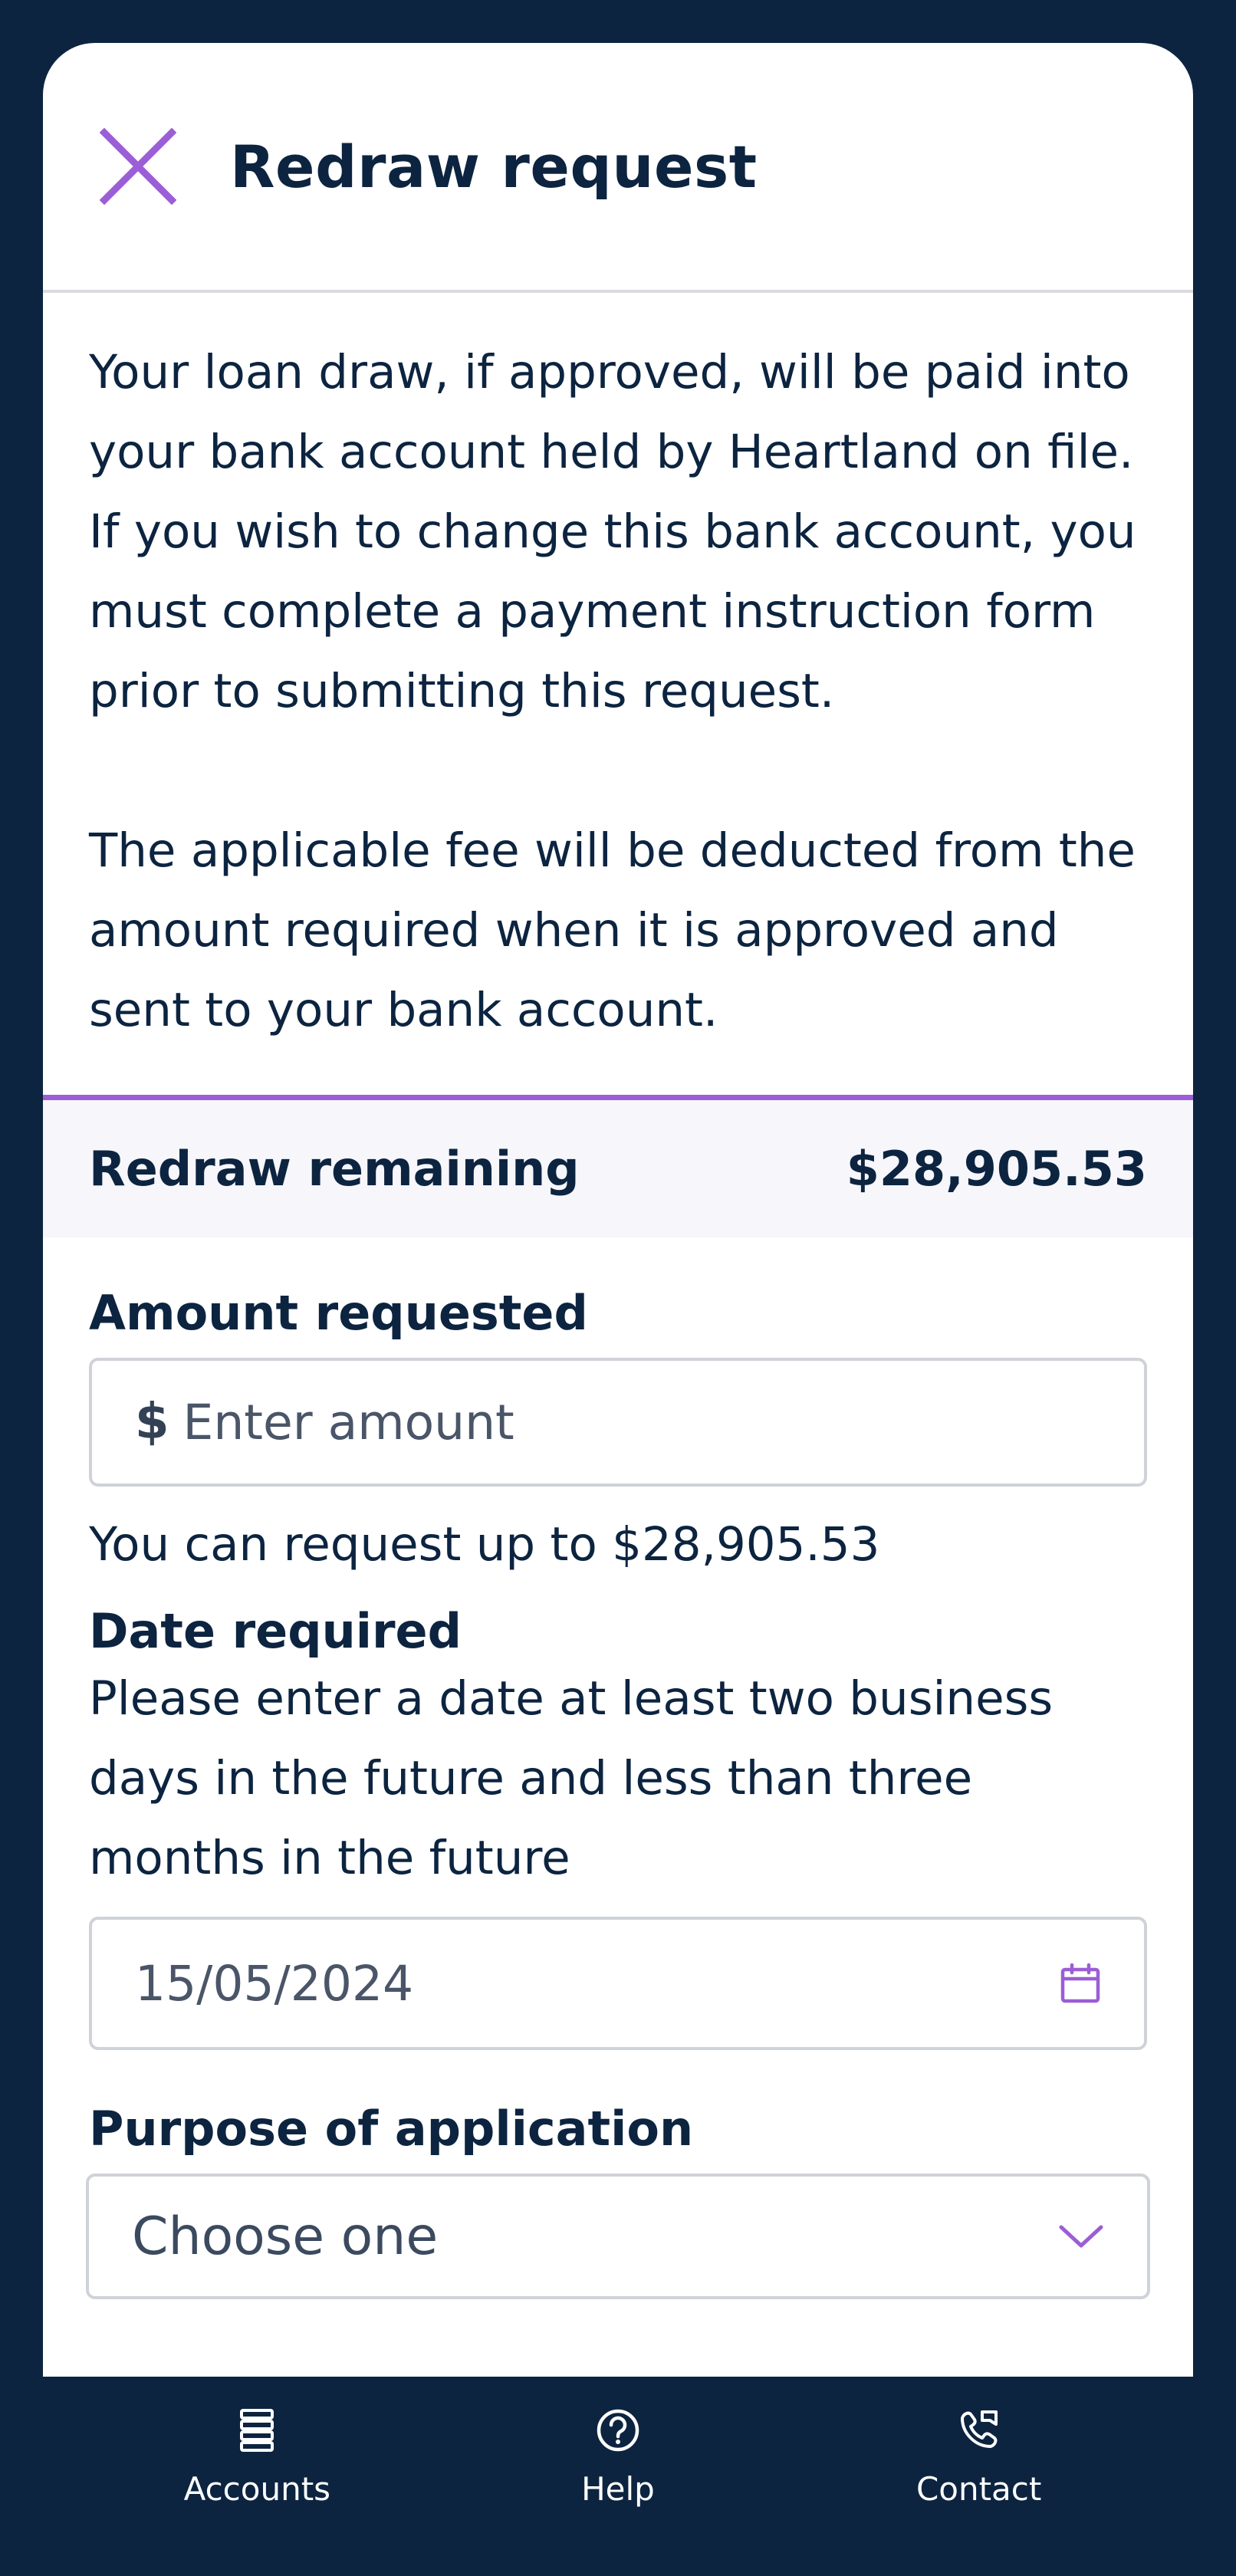 The width and height of the screenshot is (1236, 2576). I want to click on amount-input, so click(641, 1423).